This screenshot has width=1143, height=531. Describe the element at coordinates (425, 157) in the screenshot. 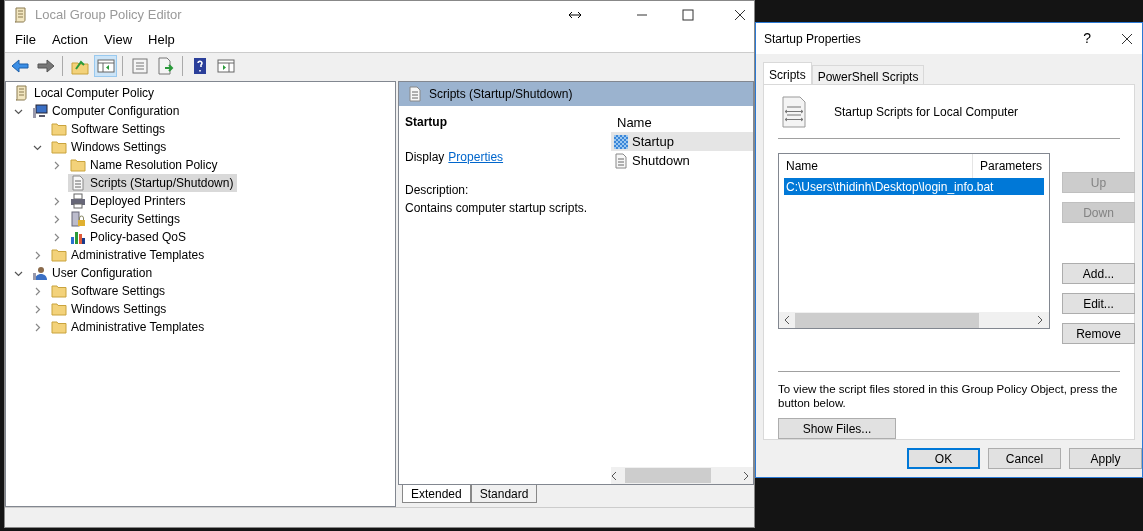

I see `display-label: Display` at that location.